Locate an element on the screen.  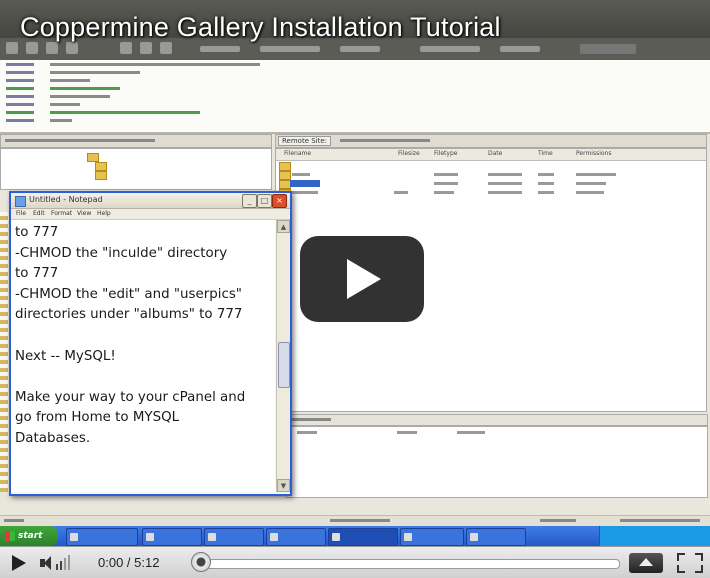
menu-icon is located at coordinates (646, 563).